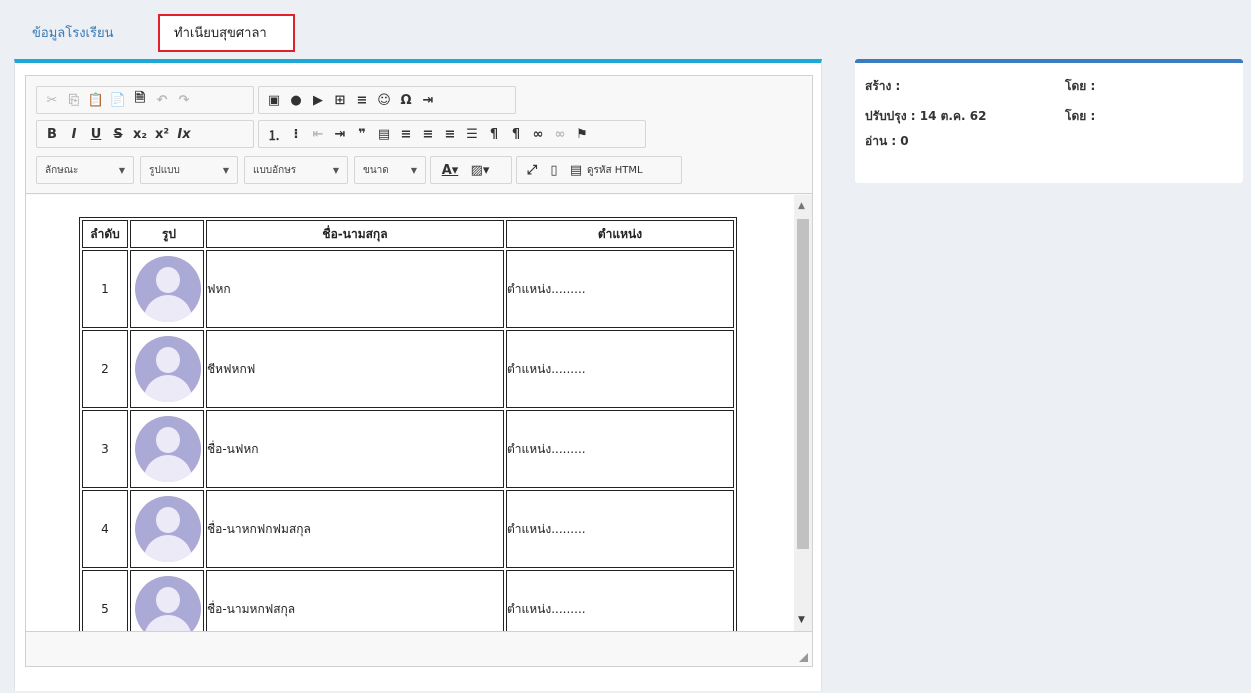 The width and height of the screenshot is (1251, 693). I want to click on clipboard-group: ✂ ⎘ 📋 📄 🗎 ↶ ↷, so click(145, 100).